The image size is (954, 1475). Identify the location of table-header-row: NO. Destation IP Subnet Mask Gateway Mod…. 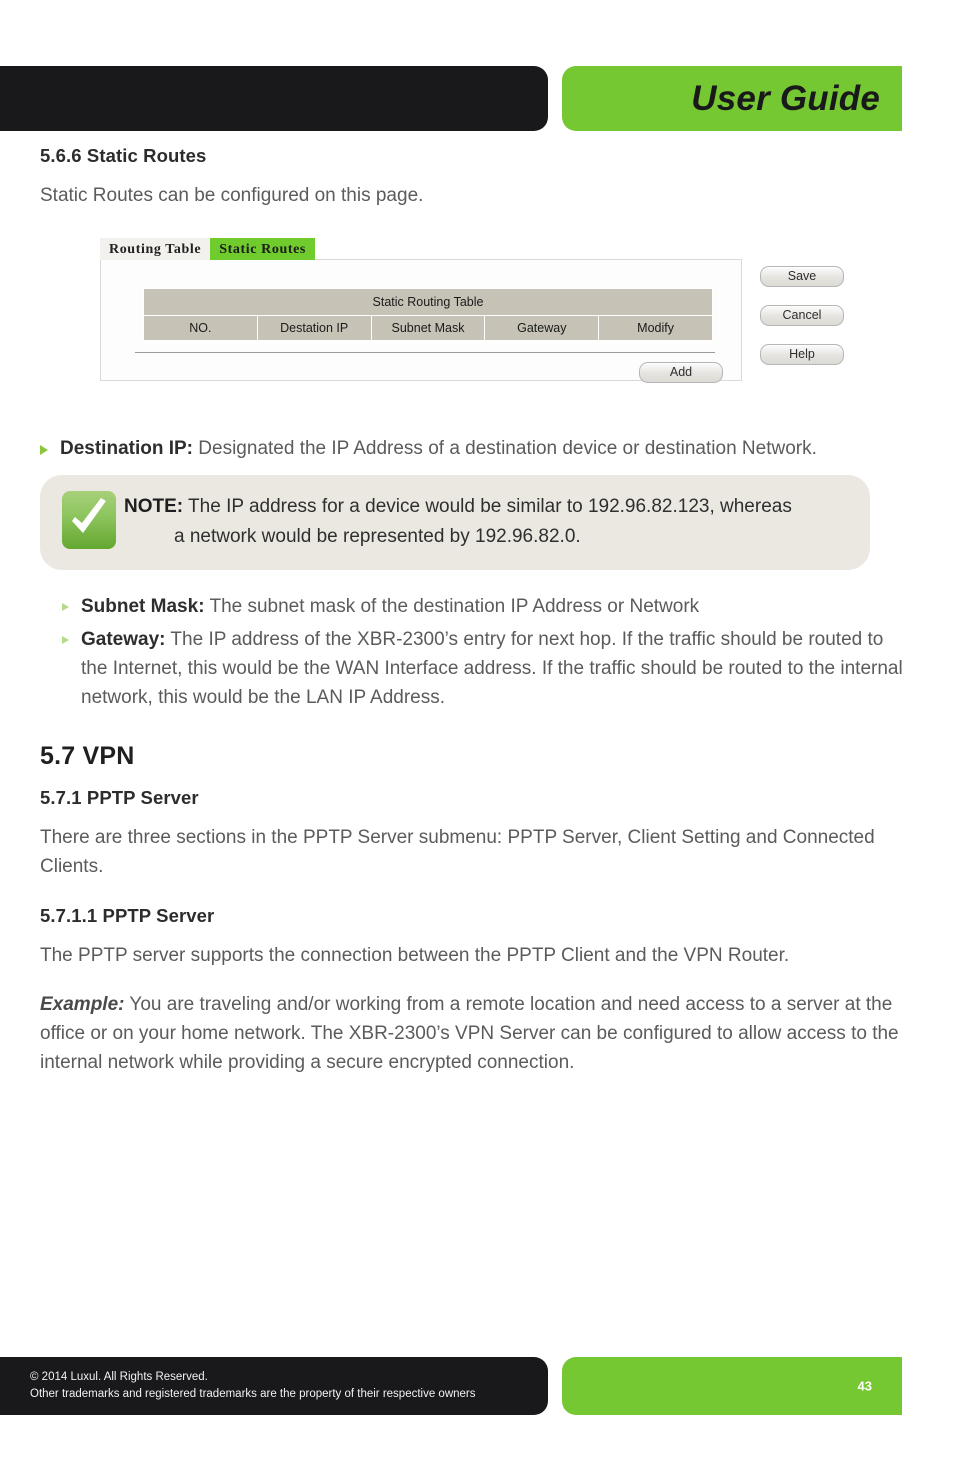
(428, 328).